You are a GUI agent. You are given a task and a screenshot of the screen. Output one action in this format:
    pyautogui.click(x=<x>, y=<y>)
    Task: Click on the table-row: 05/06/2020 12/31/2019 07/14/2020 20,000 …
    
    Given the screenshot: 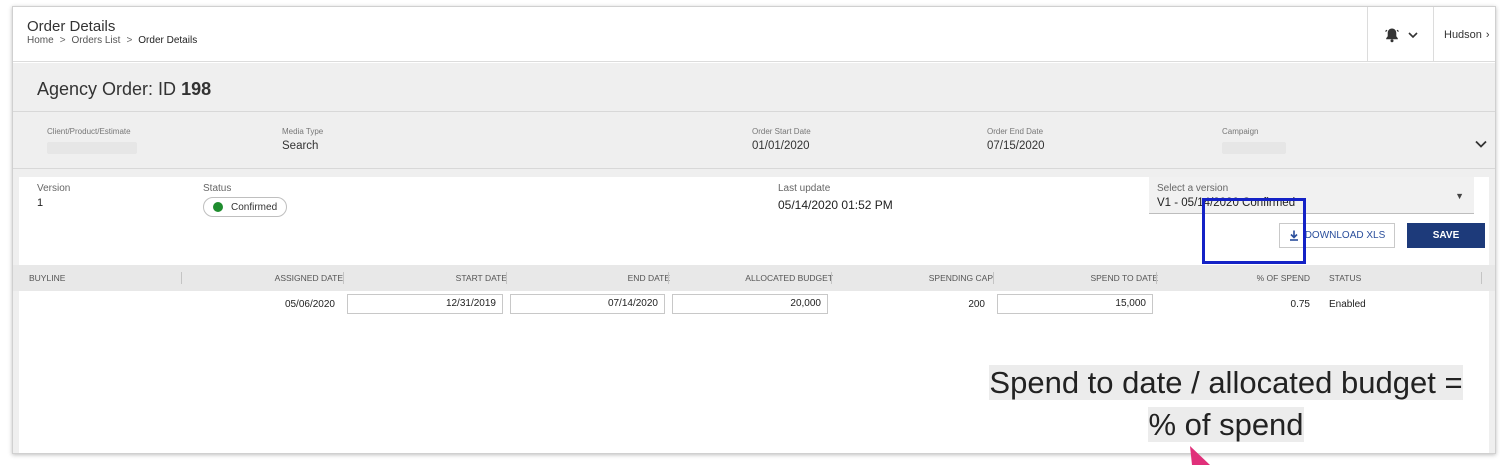 What is the action you would take?
    pyautogui.click(x=754, y=305)
    